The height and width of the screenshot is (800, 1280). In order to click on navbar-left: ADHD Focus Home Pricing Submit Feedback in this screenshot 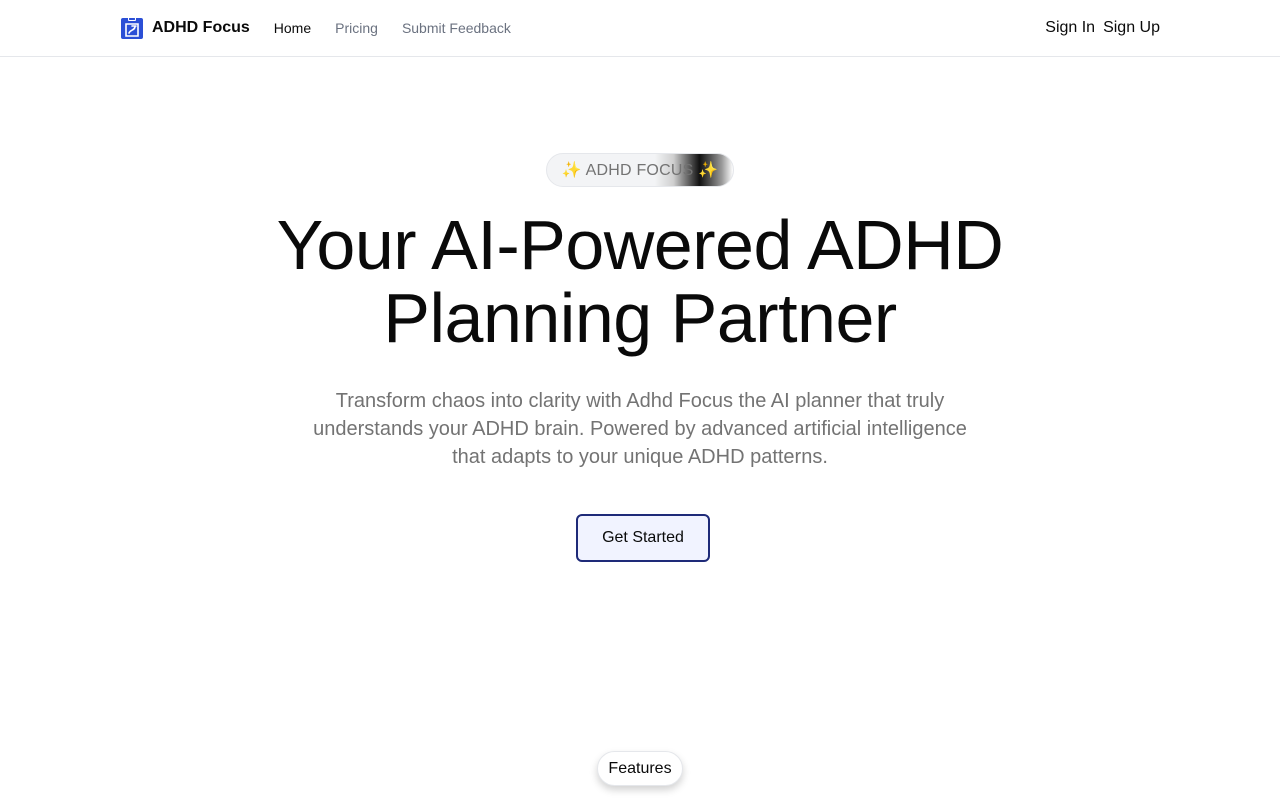, I will do `click(327, 28)`.